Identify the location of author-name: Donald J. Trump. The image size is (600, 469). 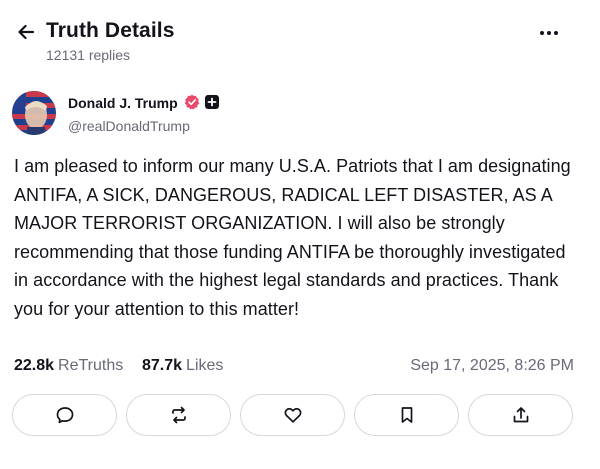
(123, 103).